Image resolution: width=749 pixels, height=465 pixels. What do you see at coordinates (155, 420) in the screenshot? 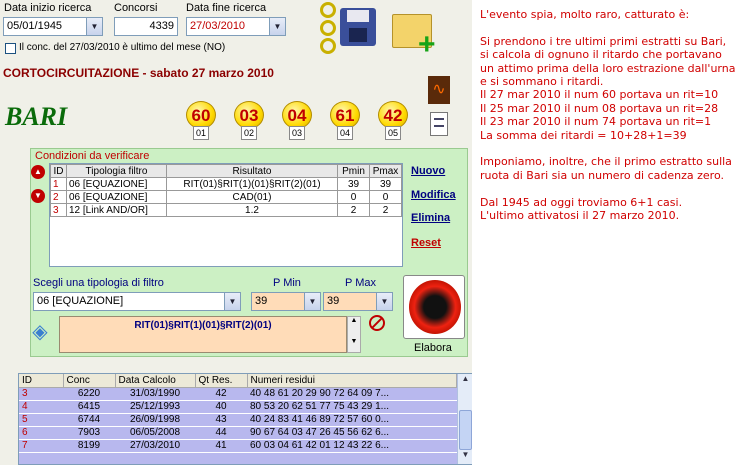
I see `cell-data: 26/09/1998` at bounding box center [155, 420].